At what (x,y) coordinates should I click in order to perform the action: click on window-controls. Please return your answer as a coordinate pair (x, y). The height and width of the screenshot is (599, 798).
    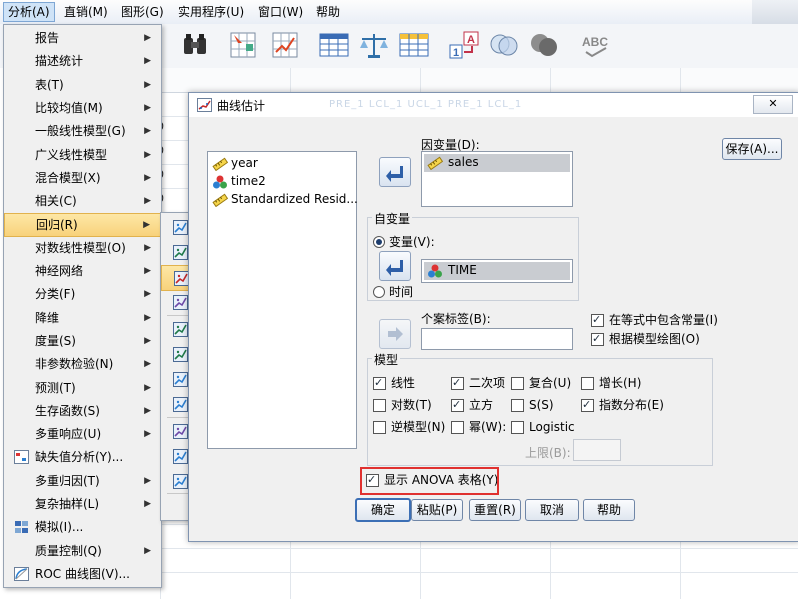
    Looking at the image, I should click on (775, 12).